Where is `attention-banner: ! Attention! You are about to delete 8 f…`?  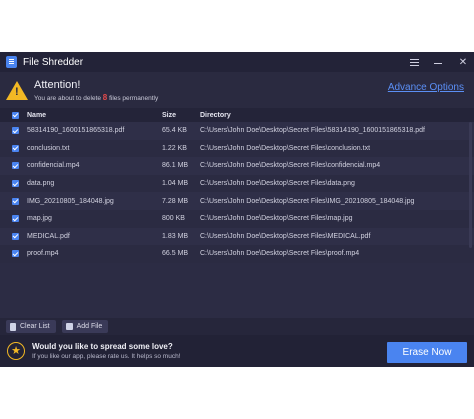
attention-banner: ! Attention! You are about to delete 8 f… is located at coordinates (237, 90).